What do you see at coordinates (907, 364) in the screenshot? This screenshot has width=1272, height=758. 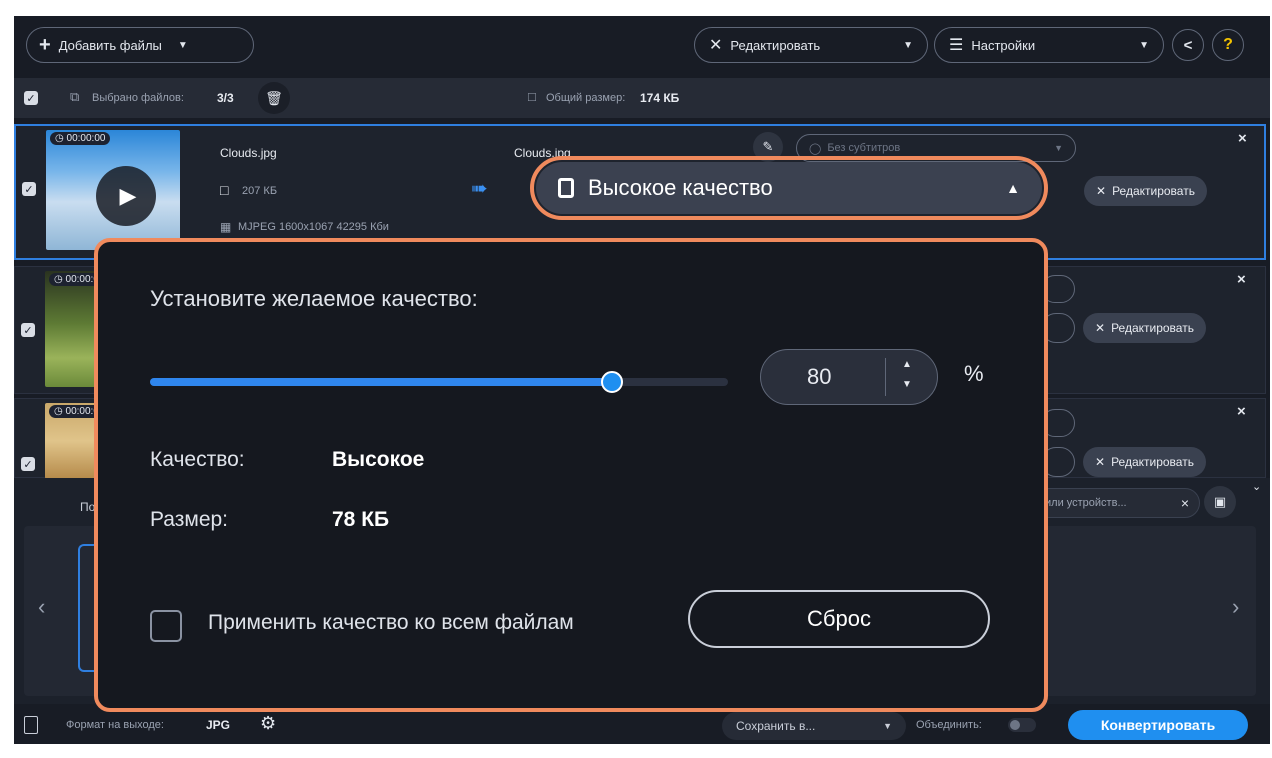 I see `increment-icon: ▲` at bounding box center [907, 364].